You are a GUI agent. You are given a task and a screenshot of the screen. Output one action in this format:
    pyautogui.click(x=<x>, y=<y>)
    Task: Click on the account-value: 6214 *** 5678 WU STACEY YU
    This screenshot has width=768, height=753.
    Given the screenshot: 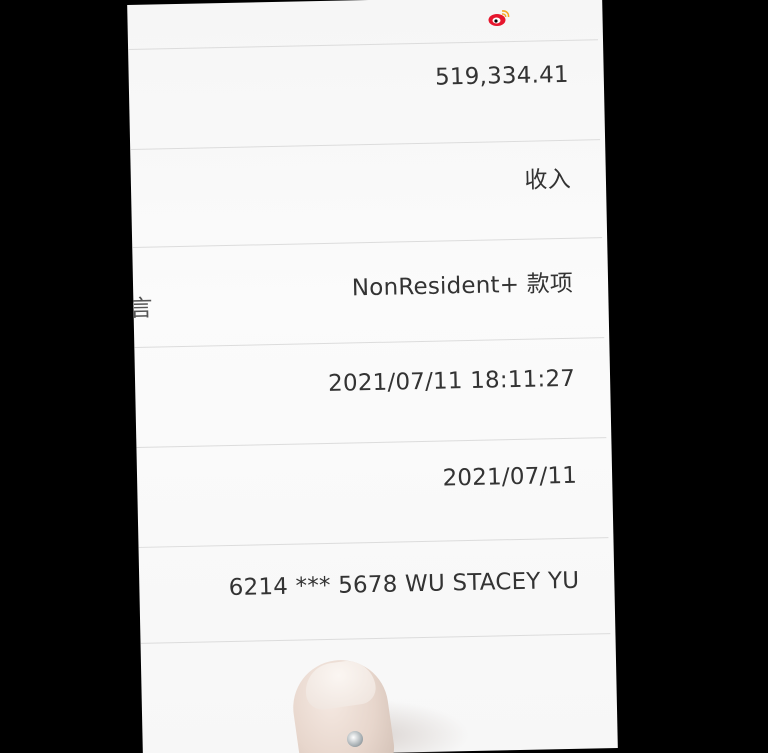 What is the action you would take?
    pyautogui.click(x=404, y=584)
    